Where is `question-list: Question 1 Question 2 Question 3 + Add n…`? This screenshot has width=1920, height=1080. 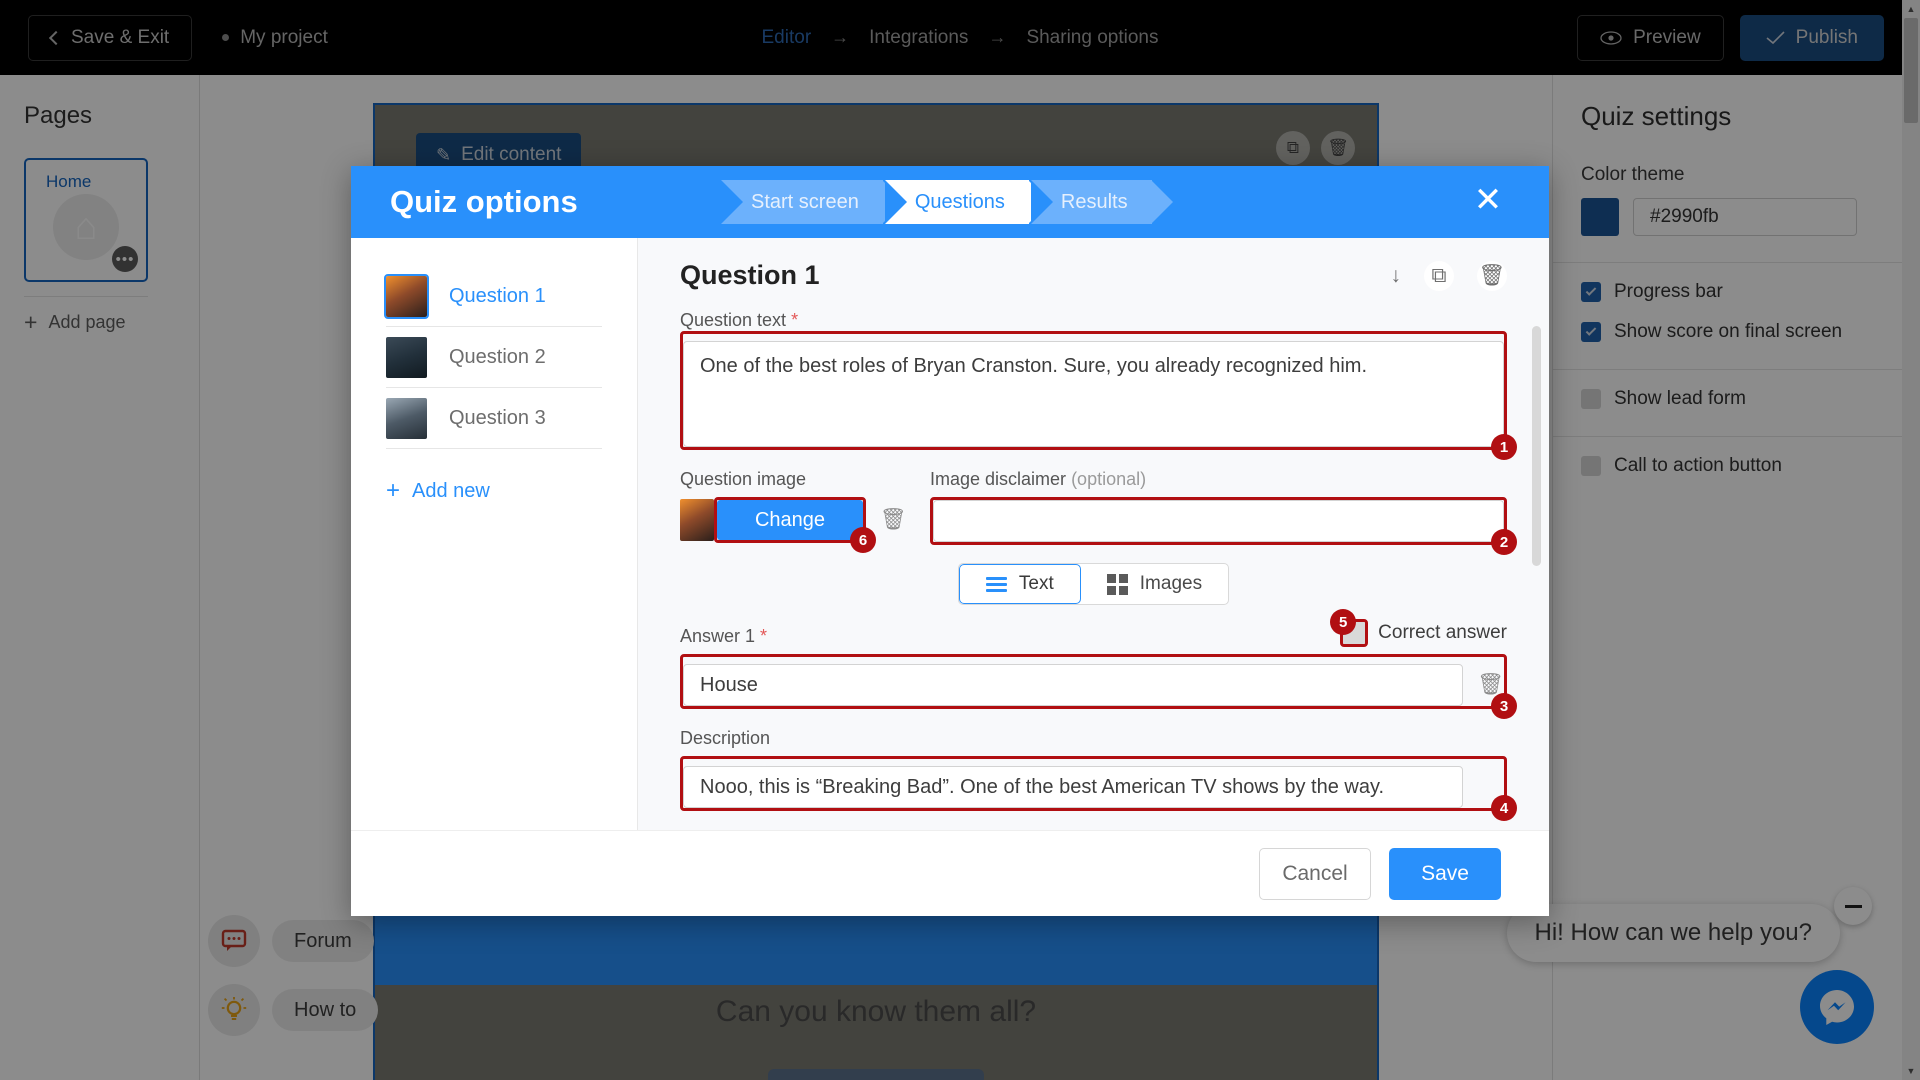 question-list: Question 1 Question 2 Question 3 + Add n… is located at coordinates (494, 534).